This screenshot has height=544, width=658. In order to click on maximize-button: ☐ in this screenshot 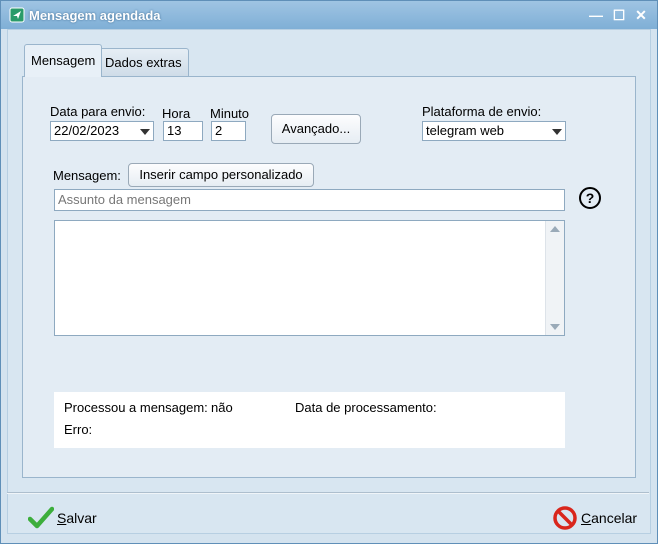, I will do `click(619, 15)`.